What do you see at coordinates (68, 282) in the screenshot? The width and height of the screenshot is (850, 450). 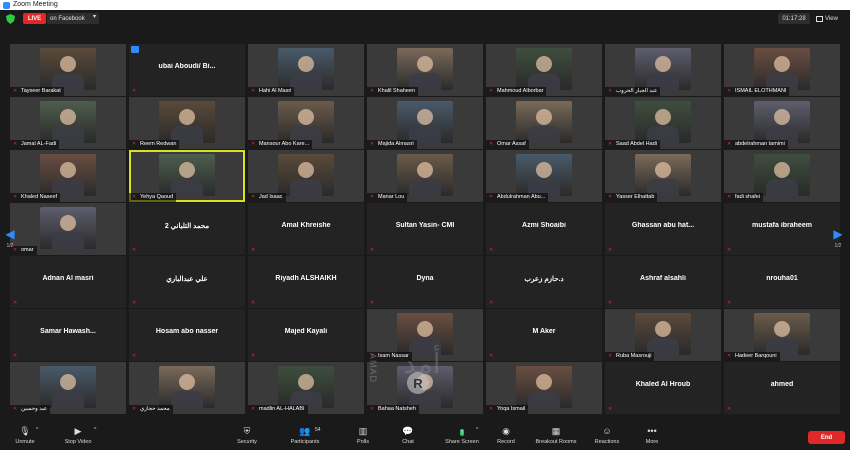 I see `participant-tile: Adnan Al masri` at bounding box center [68, 282].